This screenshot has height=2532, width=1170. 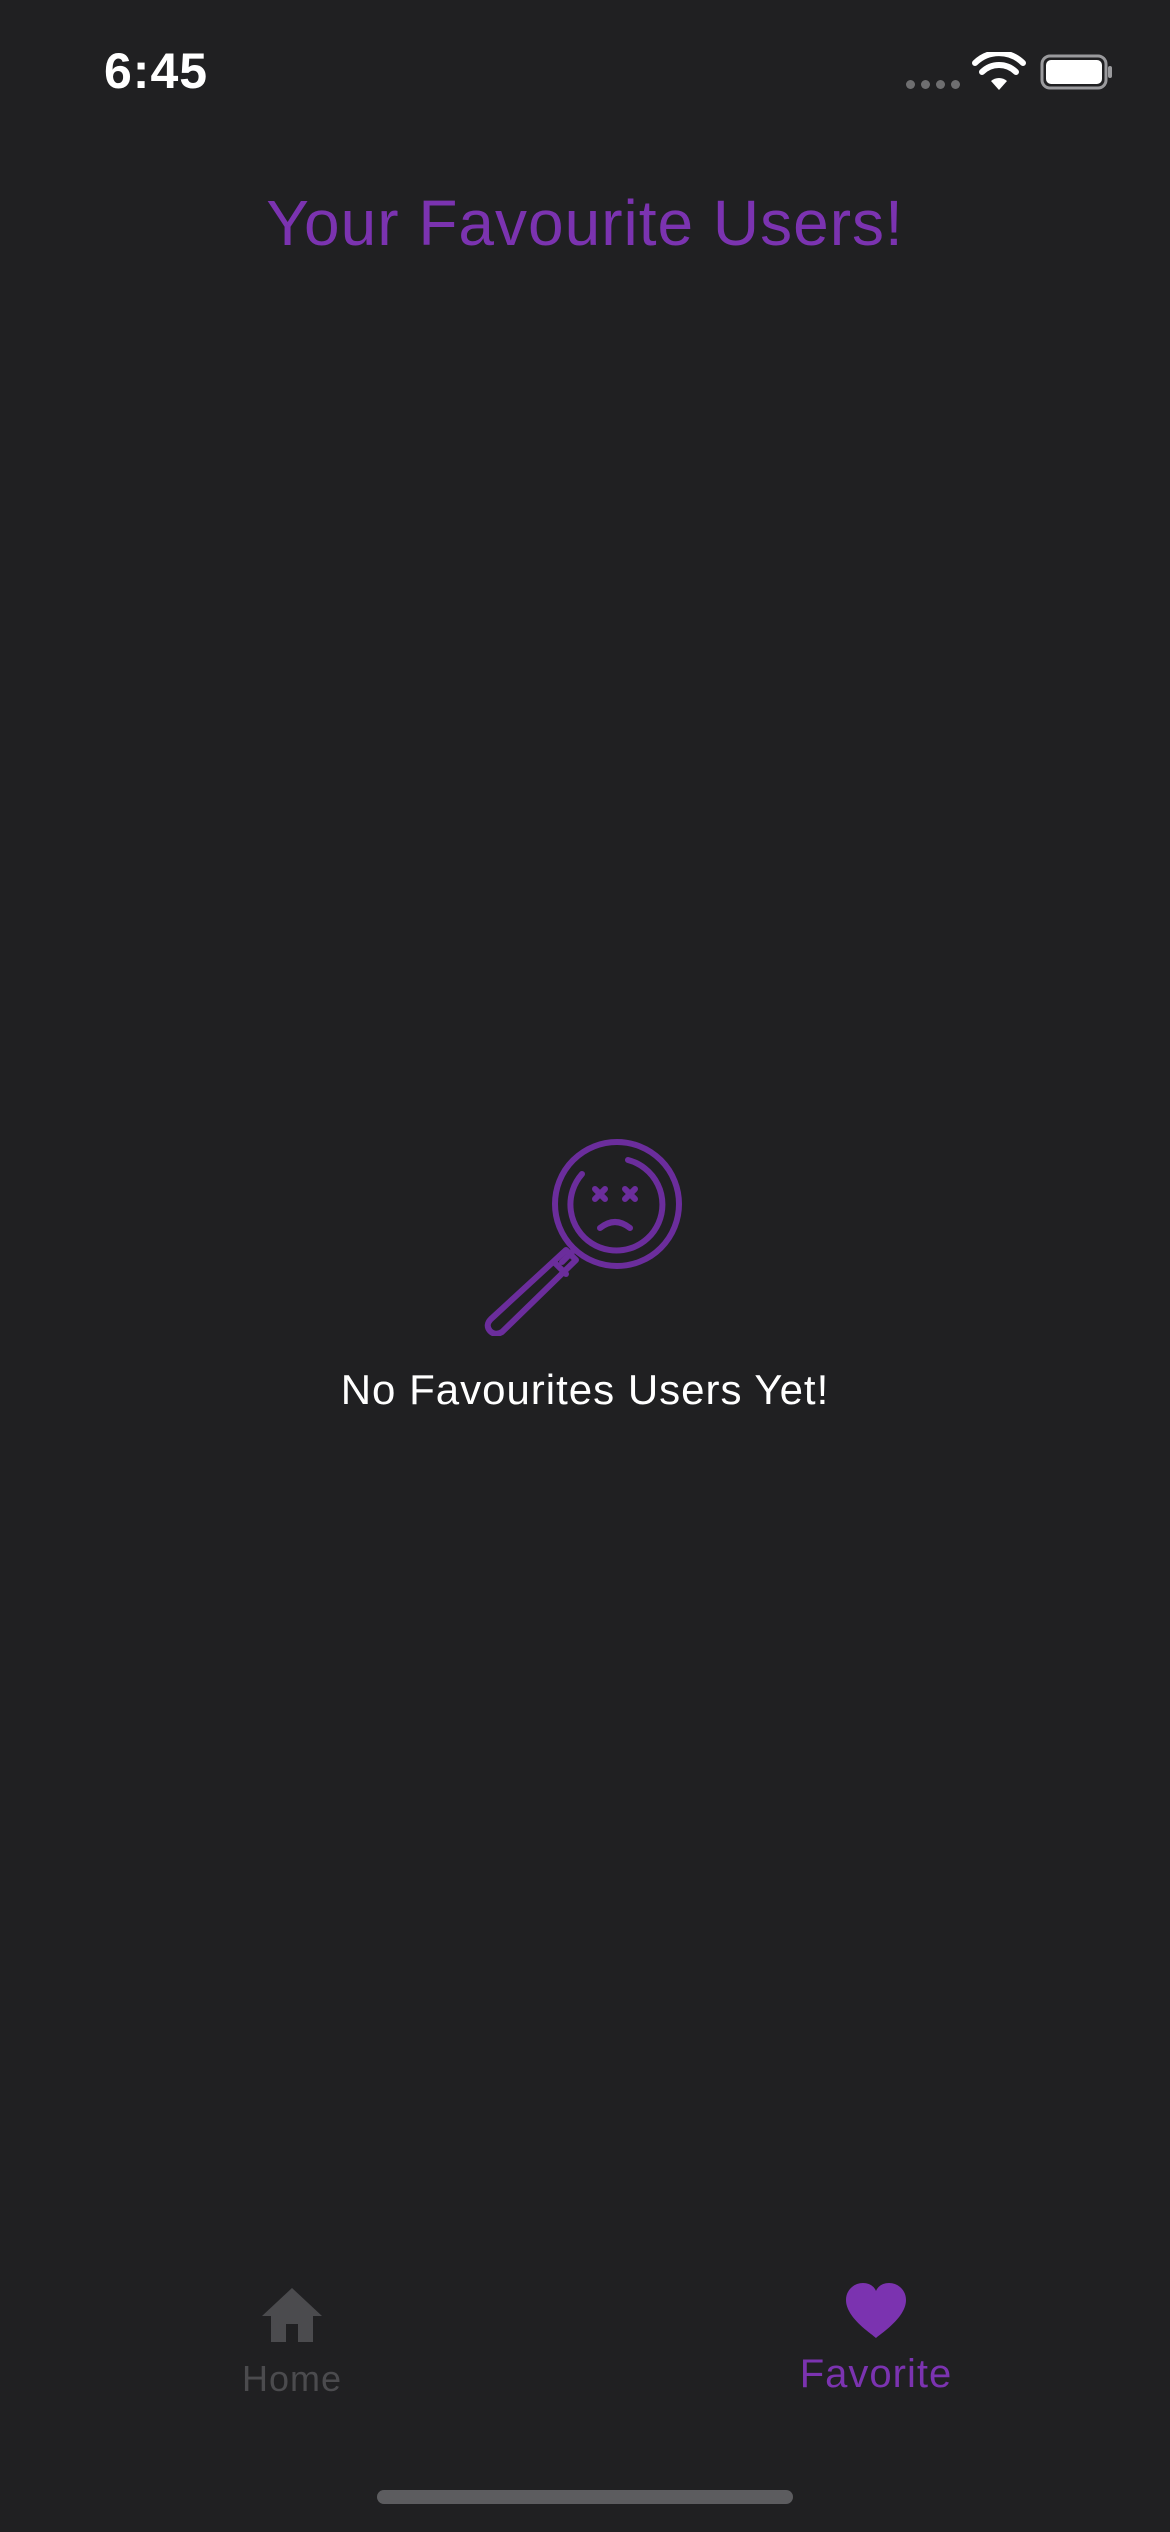 I want to click on battery-icon, so click(x=1076, y=72).